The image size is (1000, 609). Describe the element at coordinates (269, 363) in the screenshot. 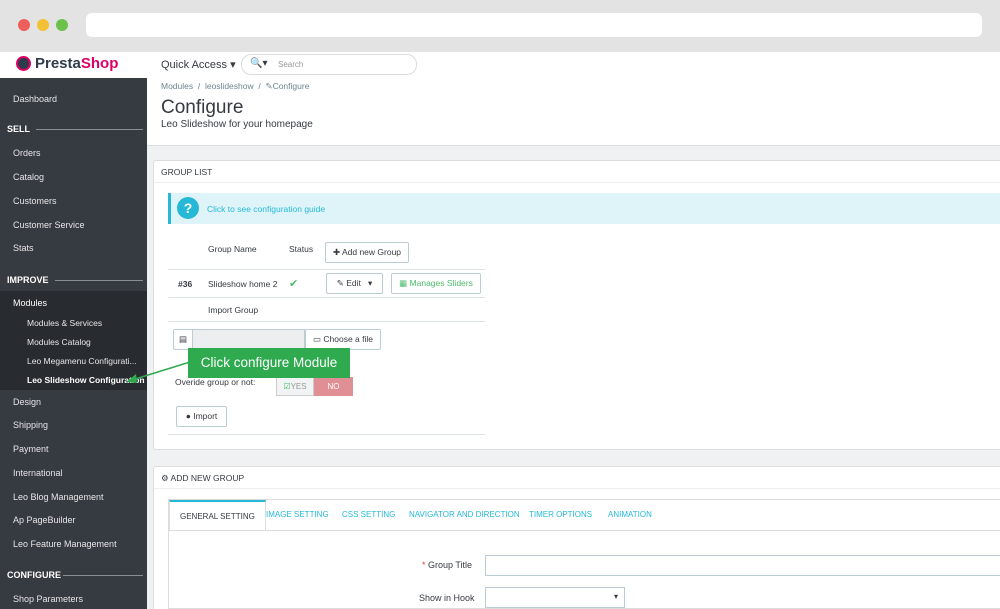

I see `callout-click-configure-module: Click configure Module` at that location.